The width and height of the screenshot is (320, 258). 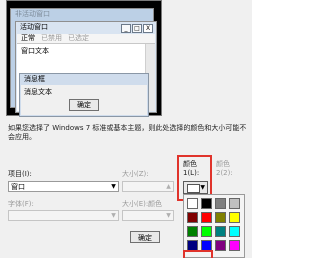 What do you see at coordinates (20, 174) in the screenshot?
I see `item-label: 项目(I):` at bounding box center [20, 174].